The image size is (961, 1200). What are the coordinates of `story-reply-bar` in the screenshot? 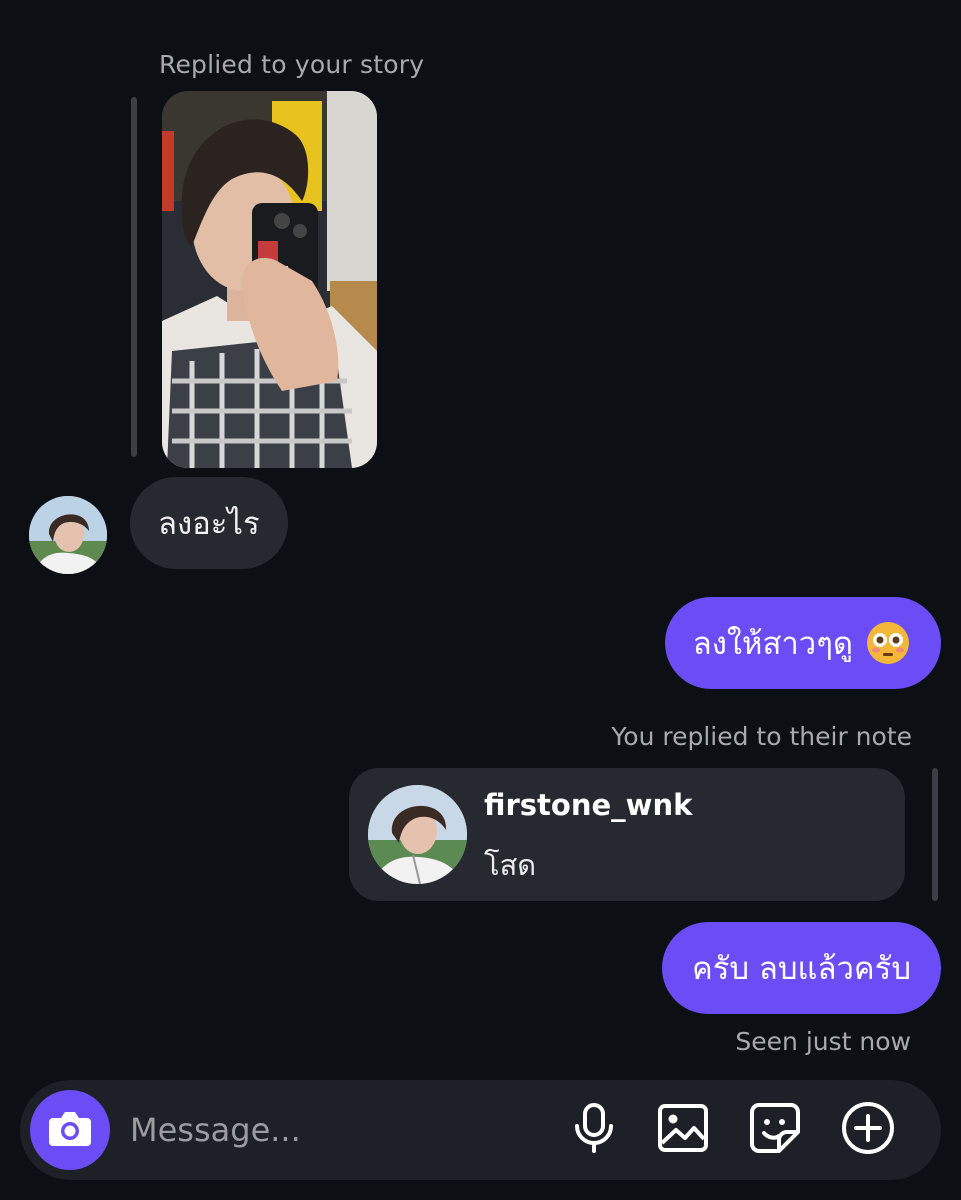 It's located at (134, 277).